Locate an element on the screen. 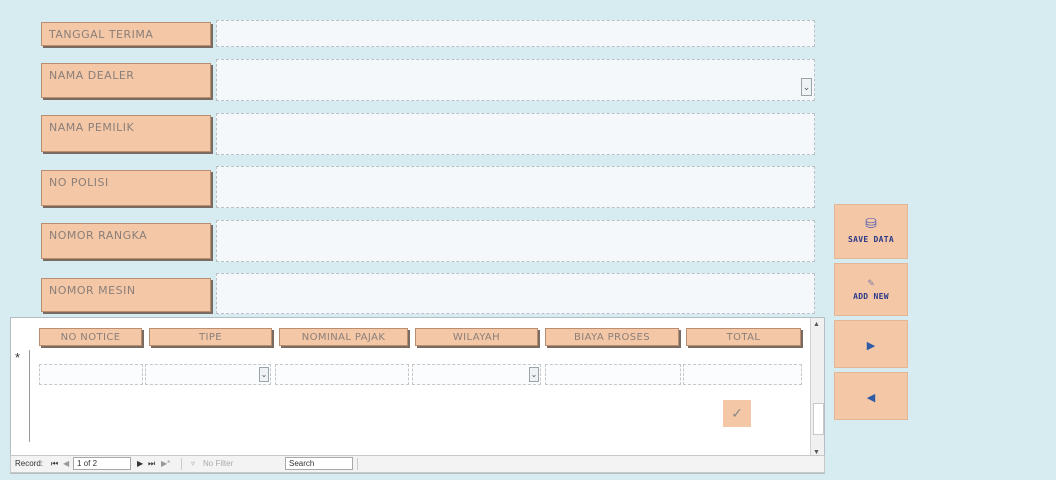 The height and width of the screenshot is (480, 1056). next-record-button: ▶ is located at coordinates (871, 344).